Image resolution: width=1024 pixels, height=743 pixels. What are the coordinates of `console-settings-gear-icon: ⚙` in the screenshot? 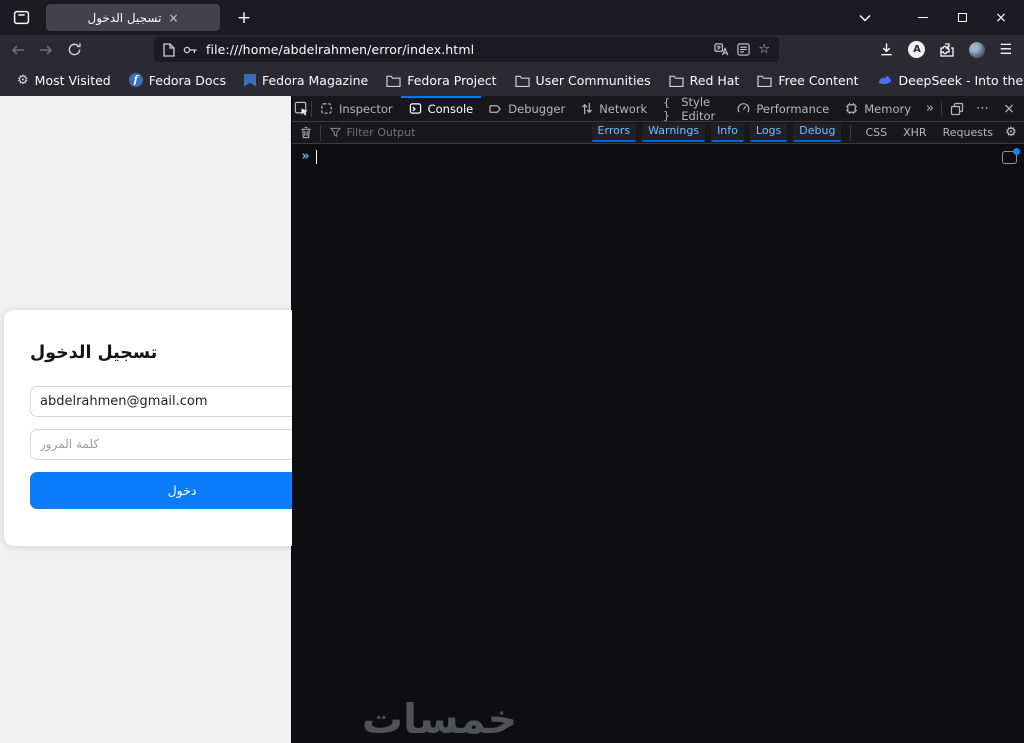 It's located at (1011, 132).